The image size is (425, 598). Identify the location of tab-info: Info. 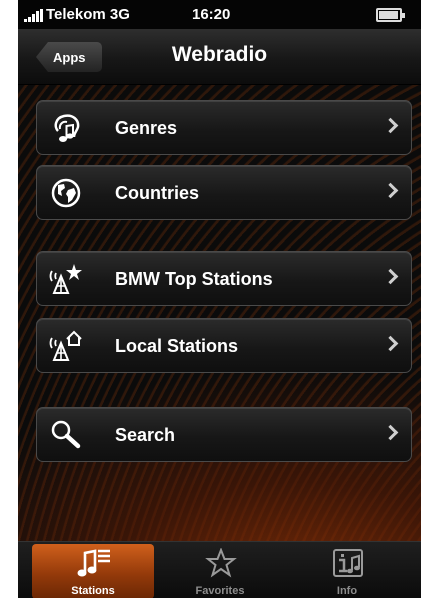
(347, 571).